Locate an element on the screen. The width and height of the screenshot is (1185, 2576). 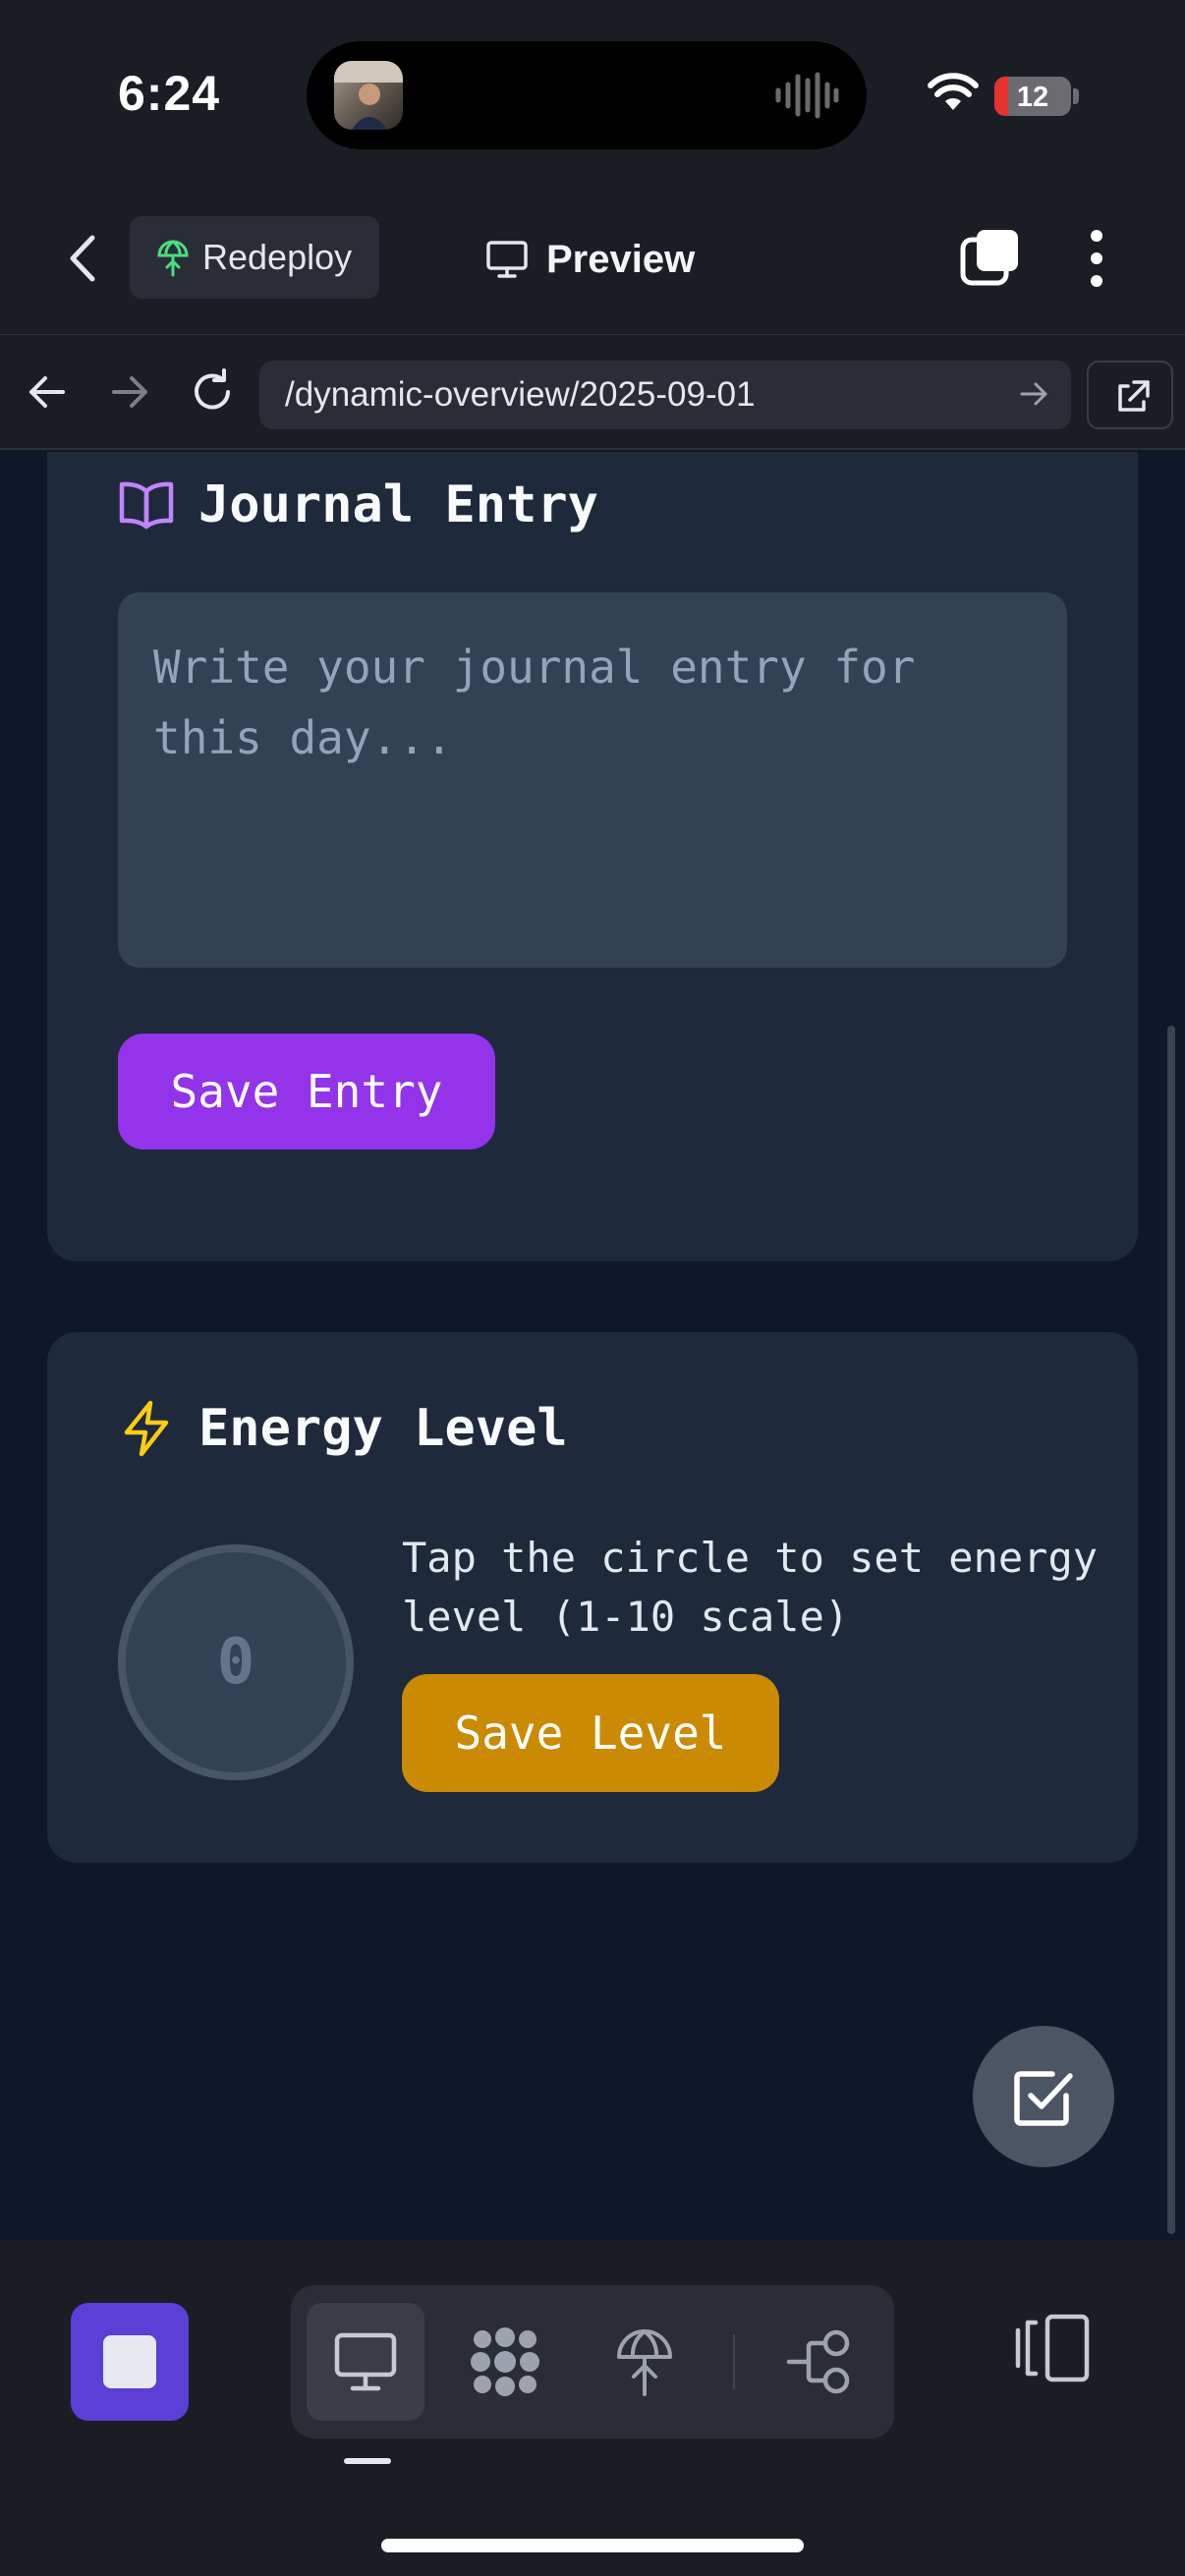
go-arrow-icon is located at coordinates (1034, 394).